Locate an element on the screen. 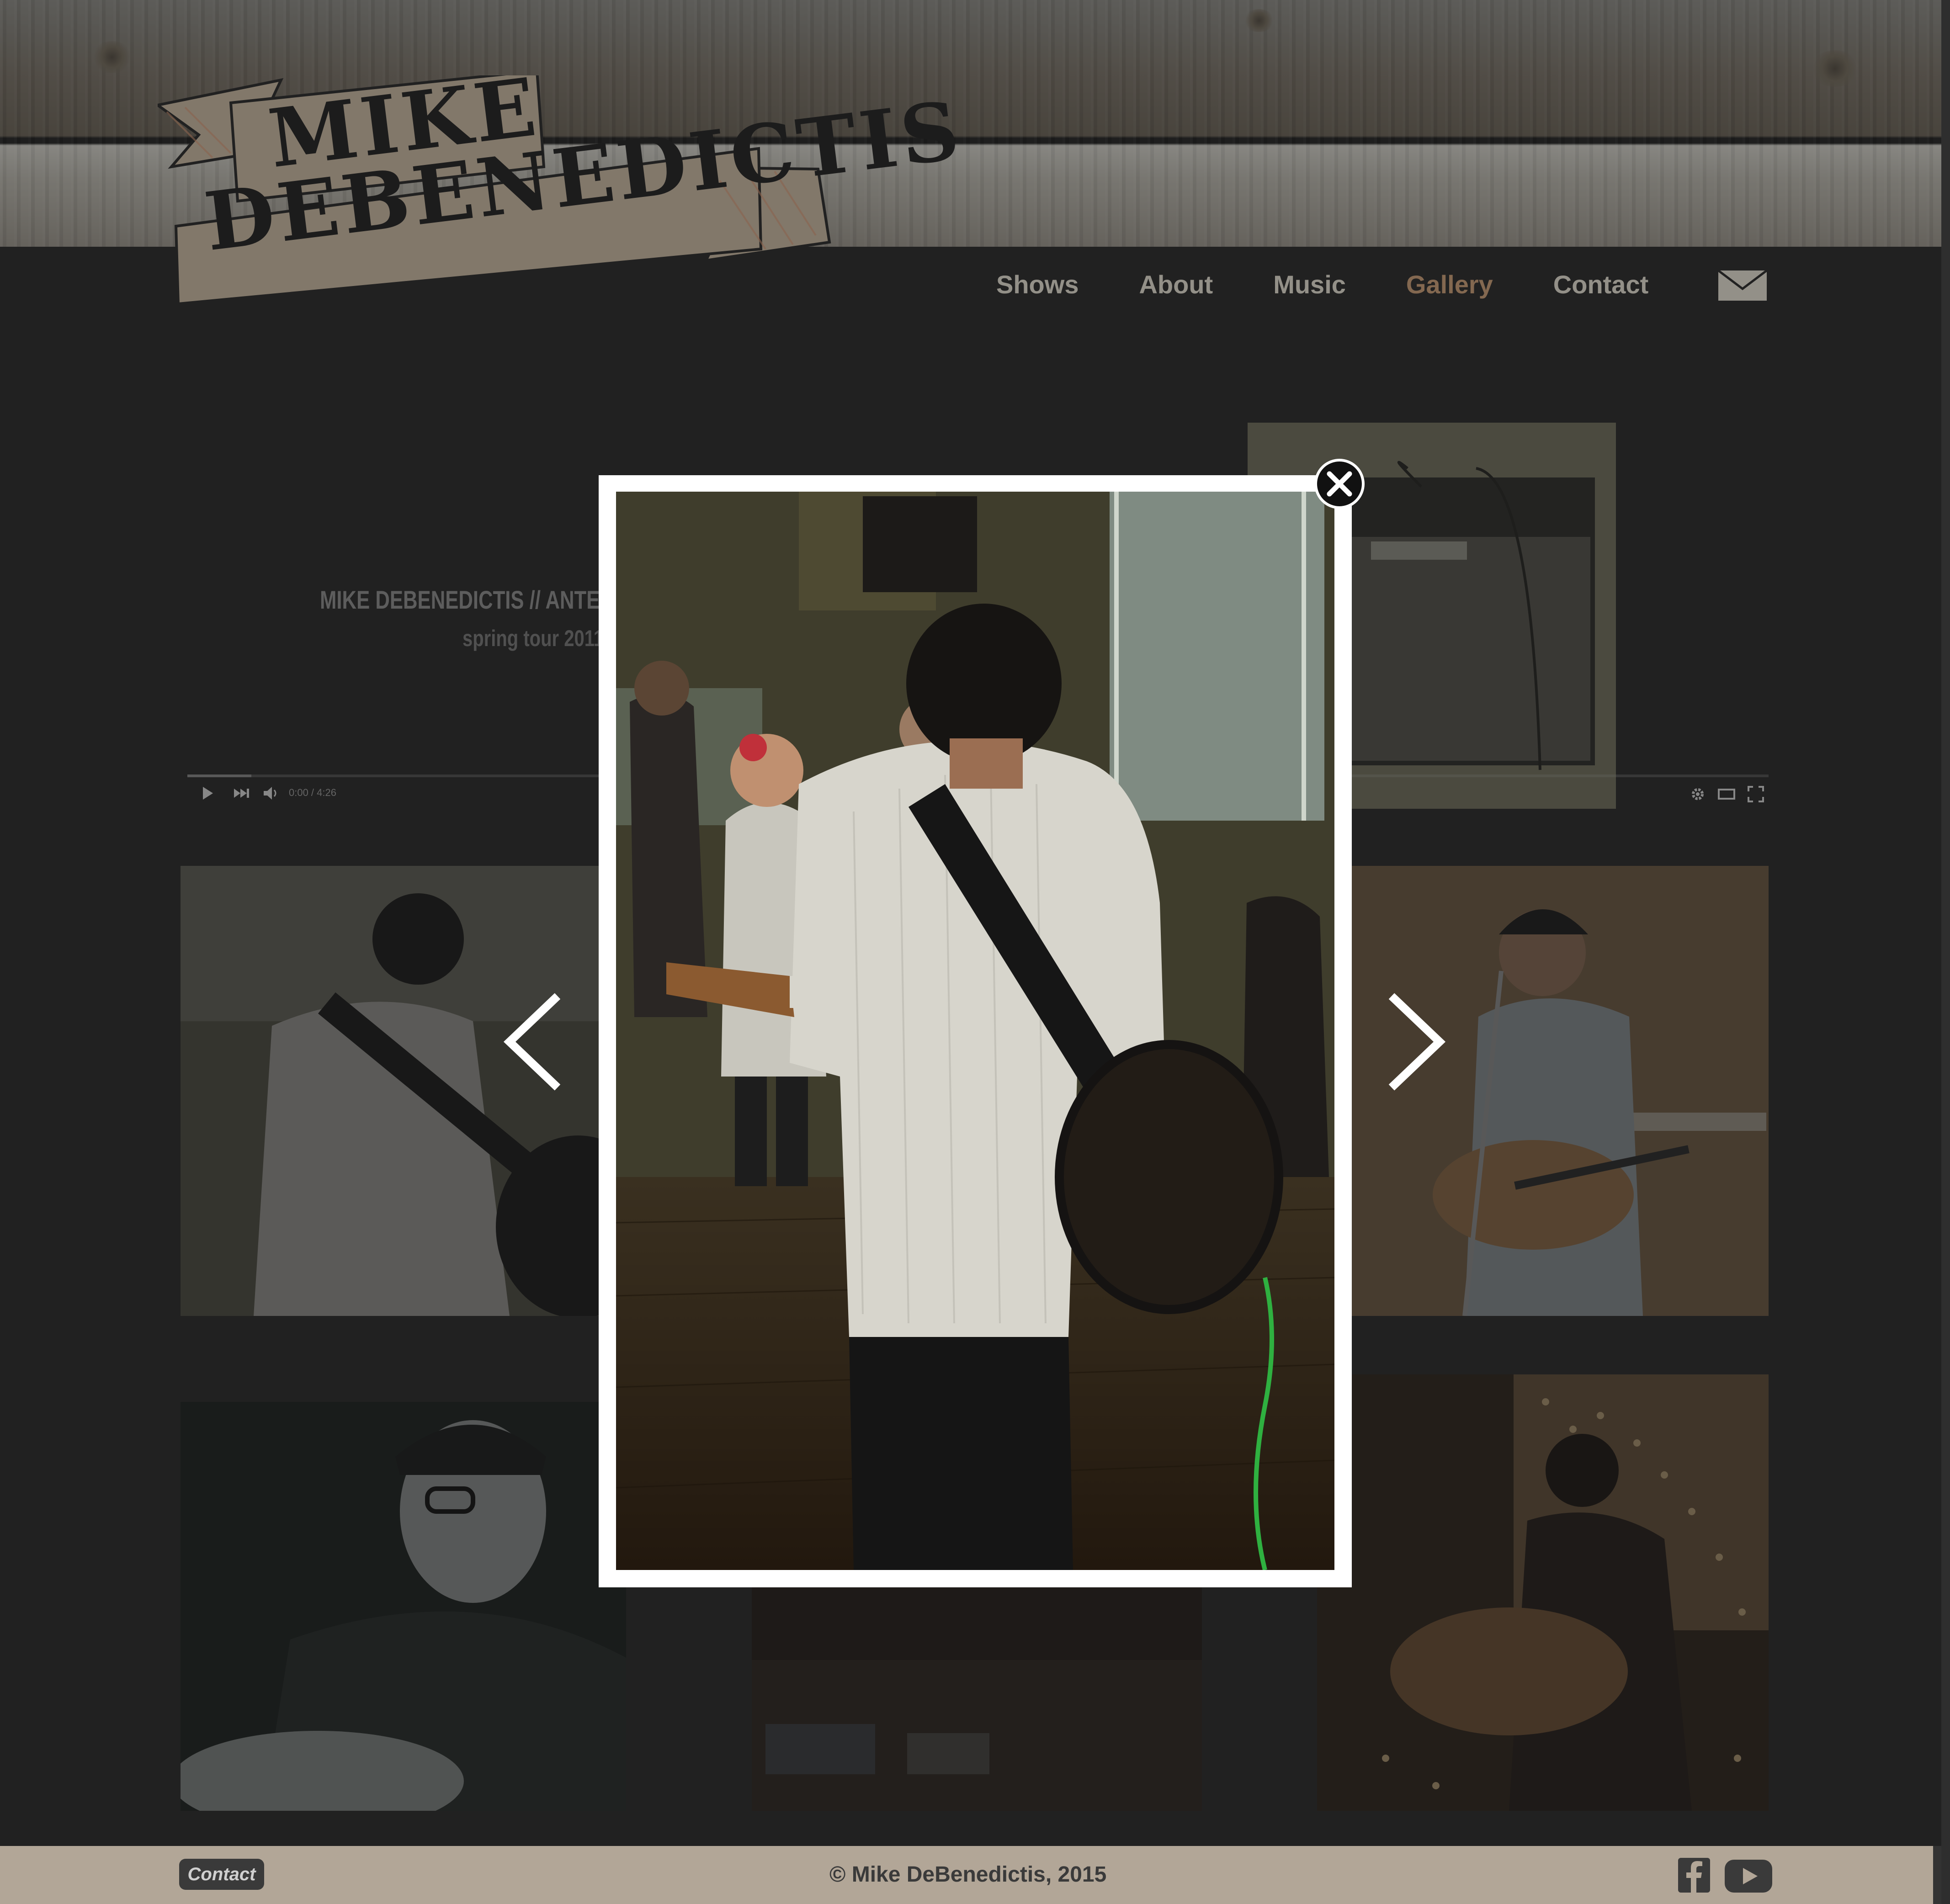  footer-contact-button: Contact is located at coordinates (222, 1874).